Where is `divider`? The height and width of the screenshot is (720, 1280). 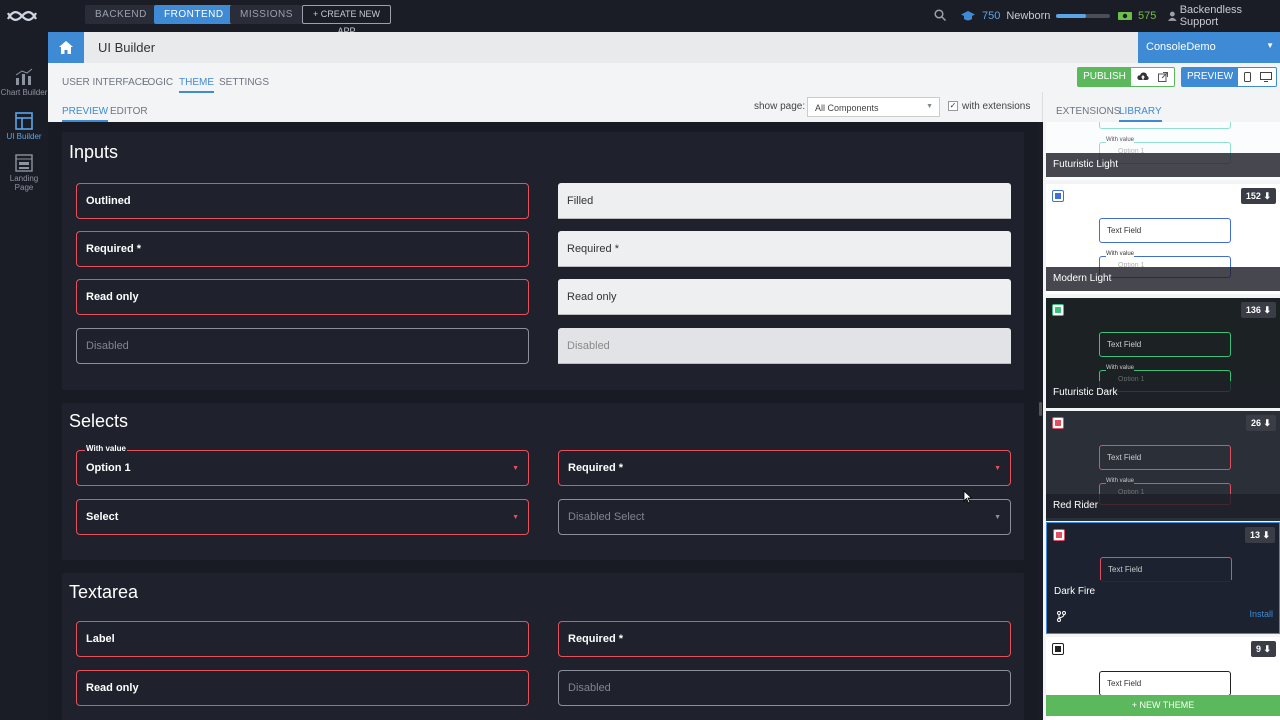
divider is located at coordinates (1042, 107).